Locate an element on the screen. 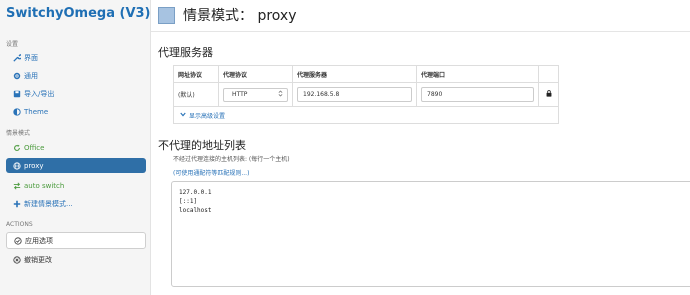 Image resolution: width=690 pixels, height=295 pixels. lock-icon is located at coordinates (549, 94).